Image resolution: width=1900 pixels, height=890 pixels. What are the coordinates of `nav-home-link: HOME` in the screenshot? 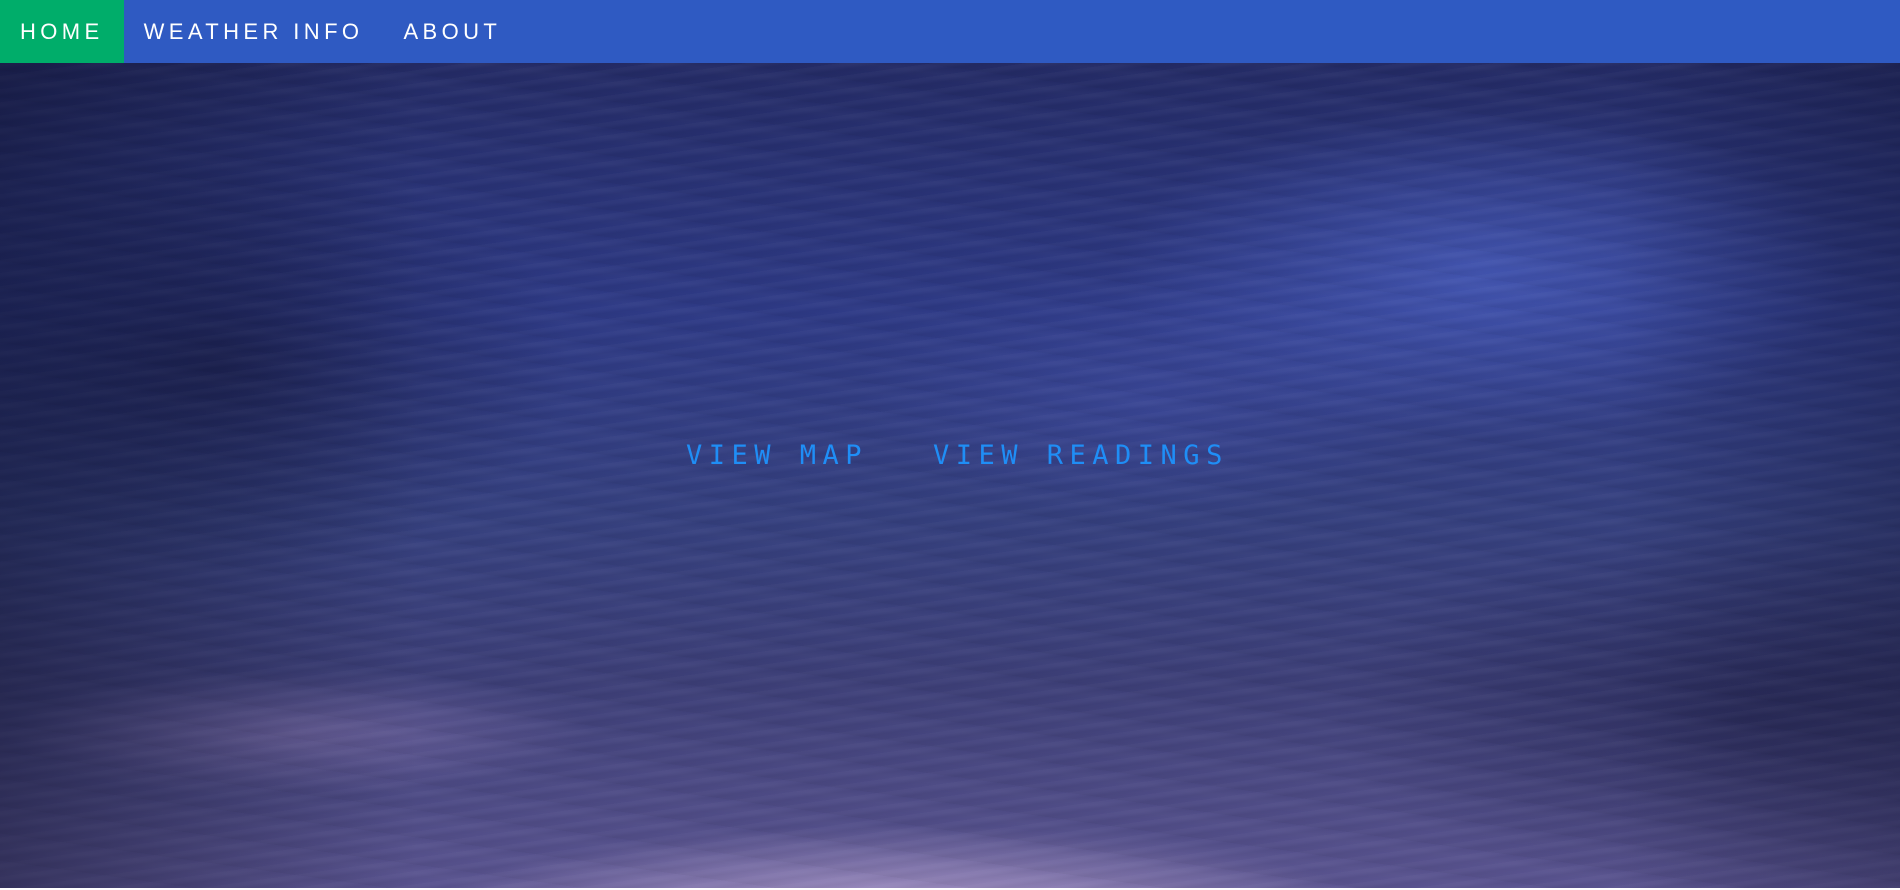 It's located at (62, 31).